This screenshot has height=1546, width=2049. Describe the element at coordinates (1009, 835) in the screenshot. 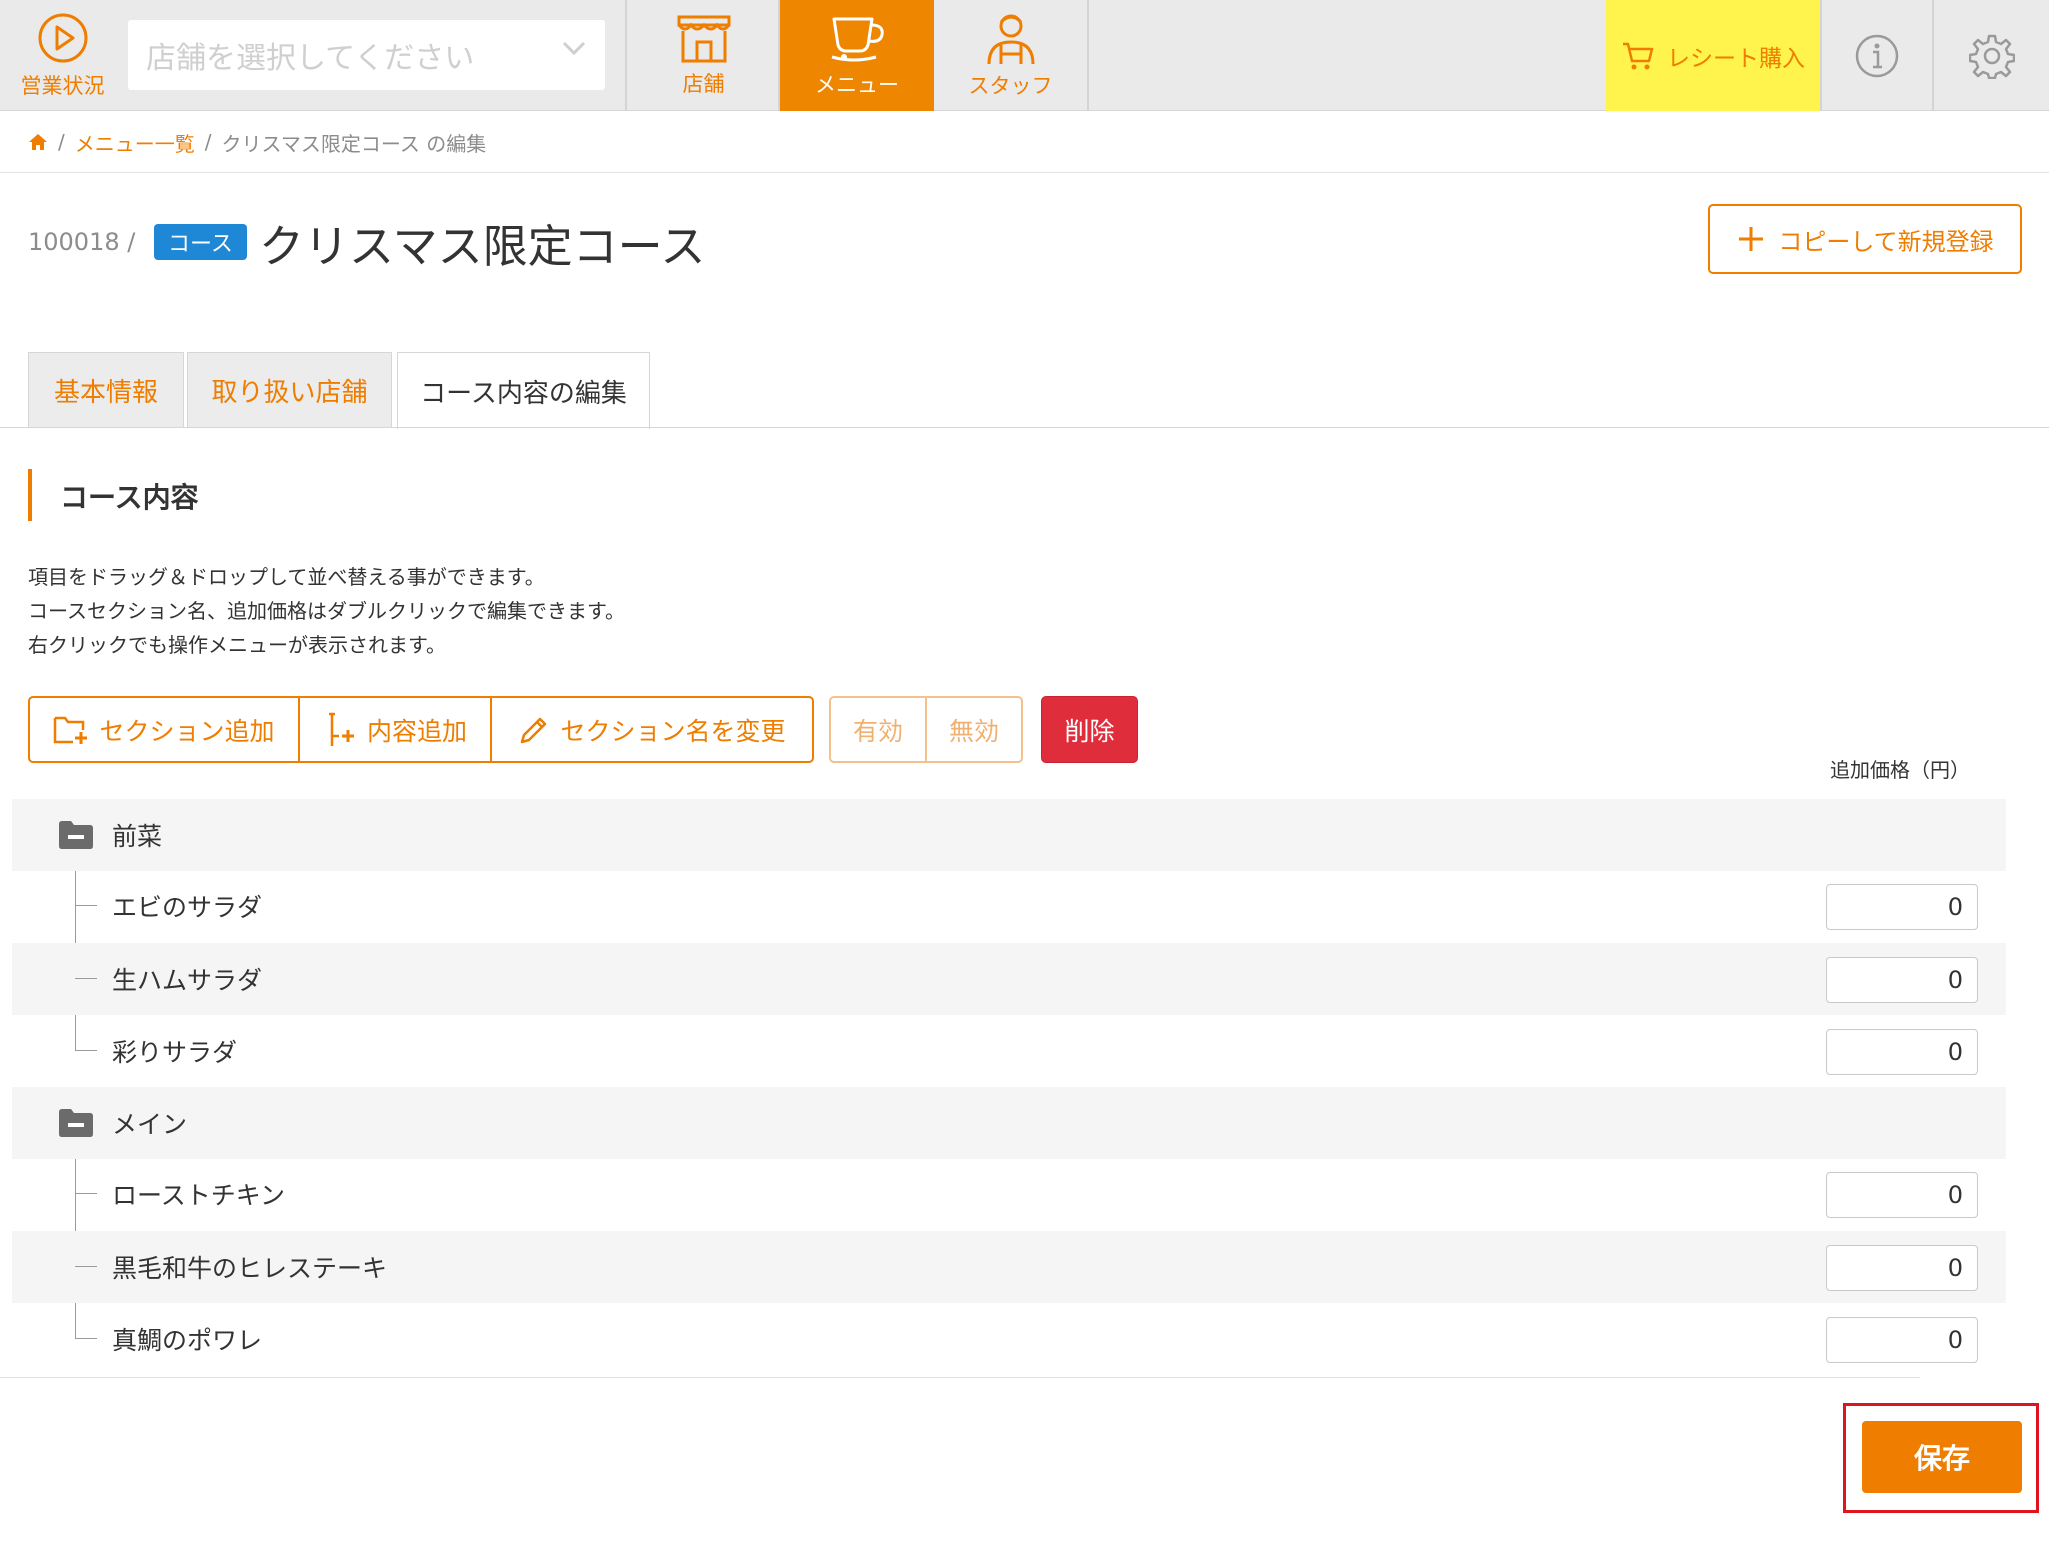

I see `tree-section-row: 前菜` at that location.